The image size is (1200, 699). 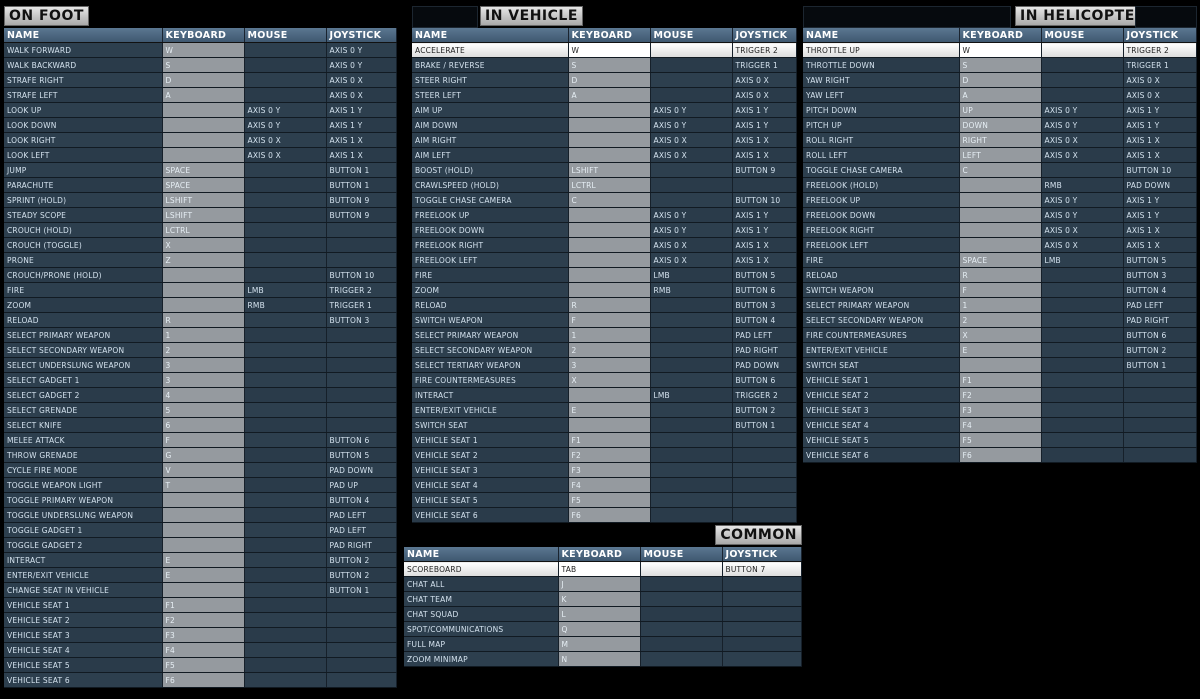 I want to click on mouse-binding: RMB, so click(x=285, y=305).